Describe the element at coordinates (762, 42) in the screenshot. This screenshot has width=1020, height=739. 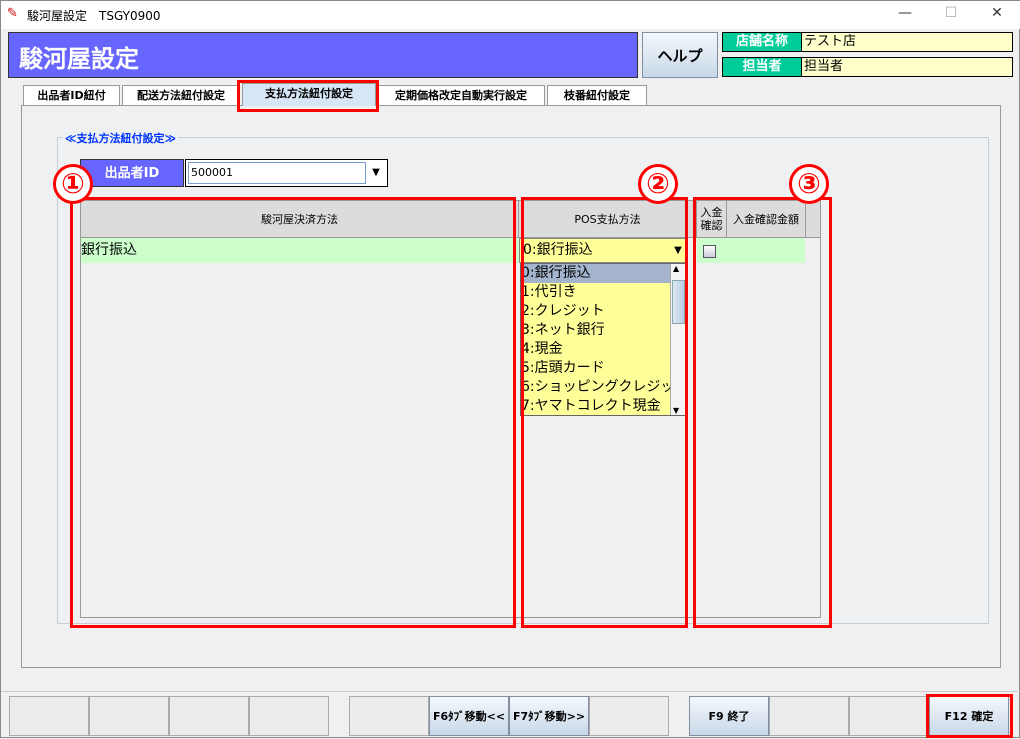
I see `store-name-label: 店舗名称` at that location.